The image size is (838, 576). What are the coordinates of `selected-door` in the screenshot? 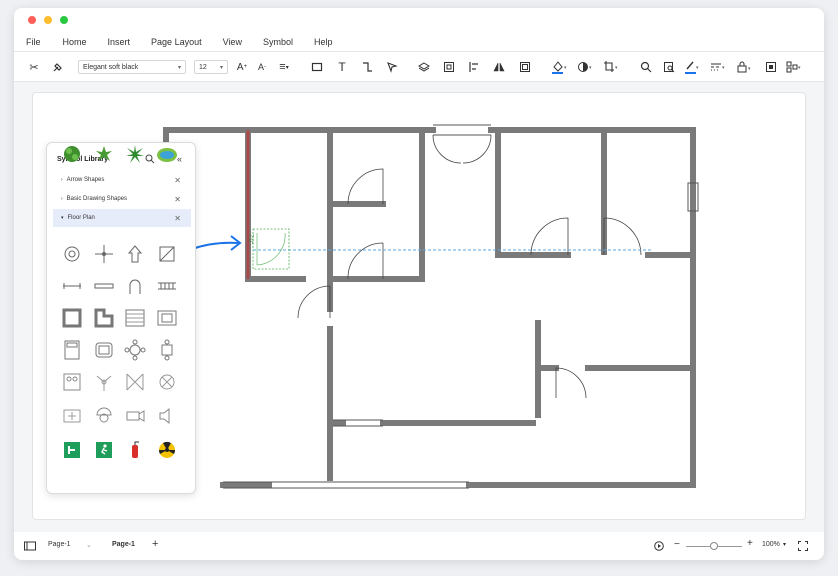 It's located at (271, 249).